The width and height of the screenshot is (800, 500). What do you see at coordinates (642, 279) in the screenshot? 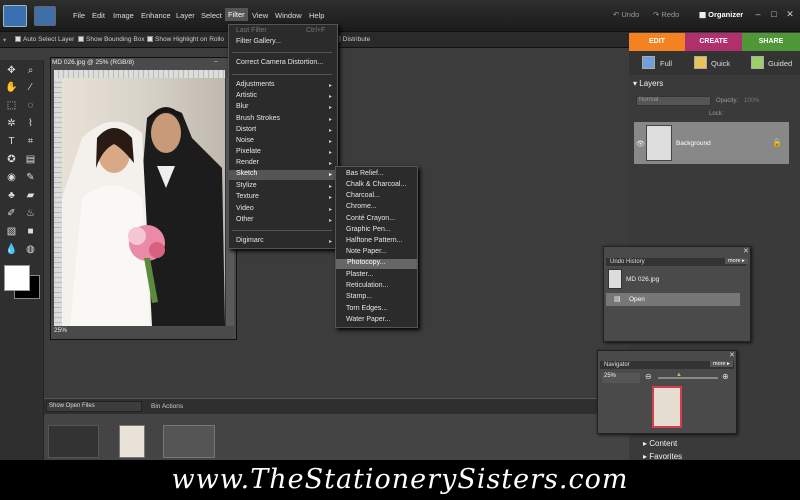
I see `undo-item-snapshot: MD 026.jpg` at bounding box center [642, 279].